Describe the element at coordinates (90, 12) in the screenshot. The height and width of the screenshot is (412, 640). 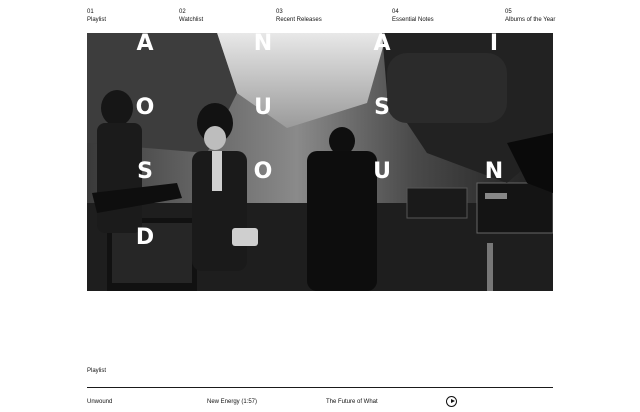
I see `nav-item-number: 01` at that location.